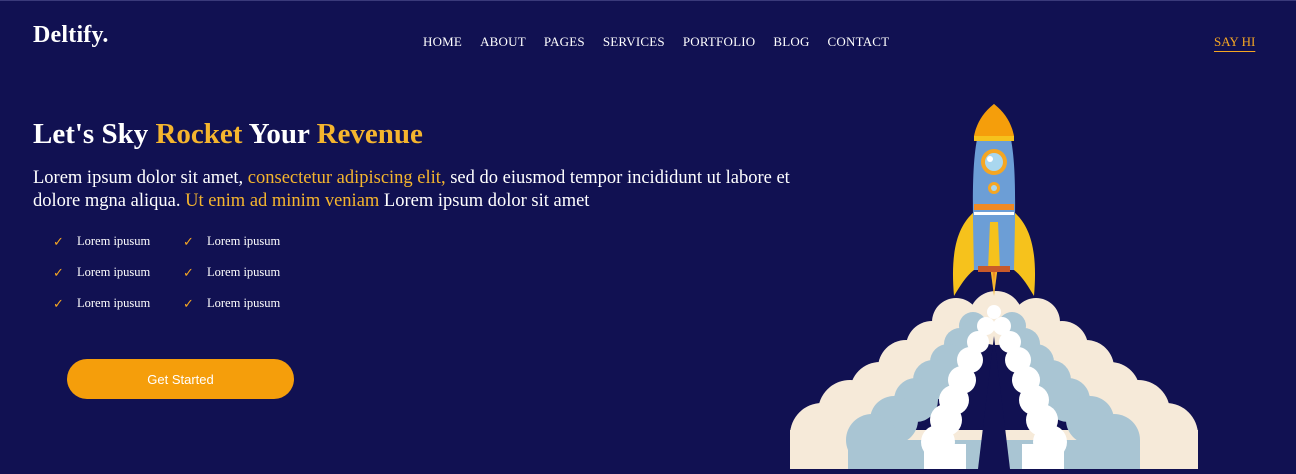 The image size is (1296, 474). What do you see at coordinates (279, 134) in the screenshot?
I see `hero-title-text-2: Your` at bounding box center [279, 134].